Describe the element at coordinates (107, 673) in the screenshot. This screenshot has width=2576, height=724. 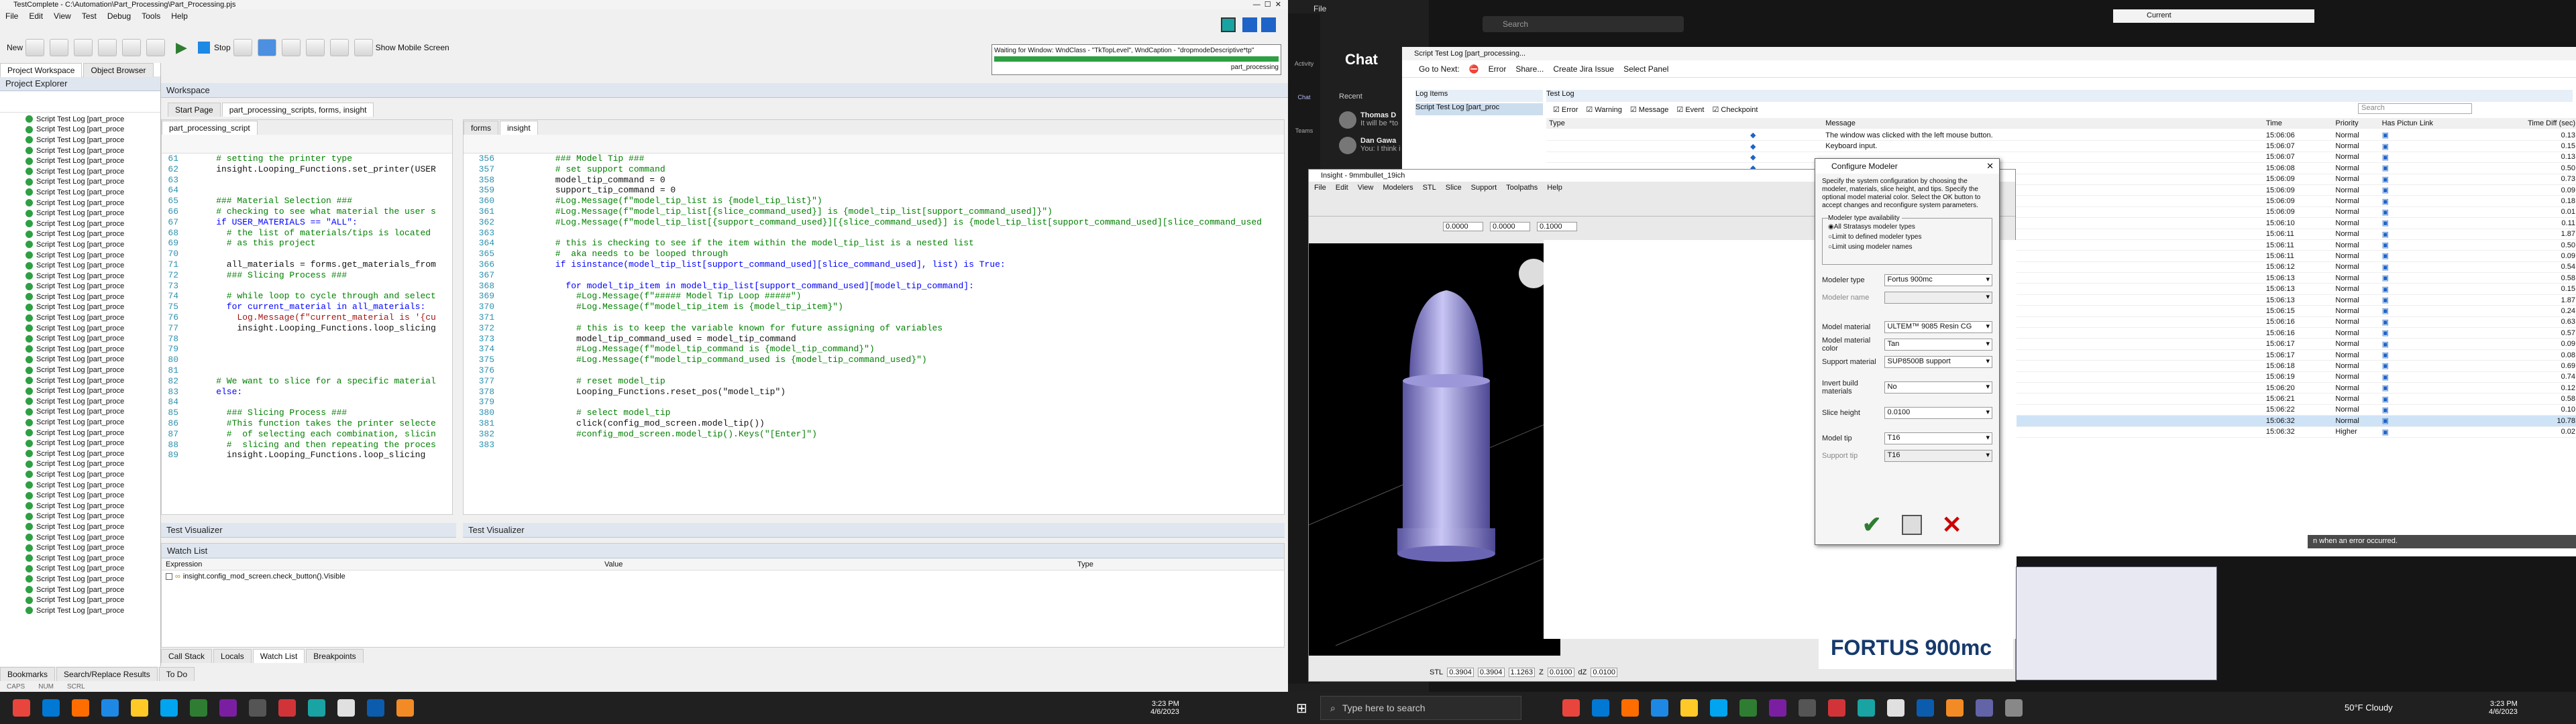
I see `tab-bottom: Search/Replace Results` at that location.